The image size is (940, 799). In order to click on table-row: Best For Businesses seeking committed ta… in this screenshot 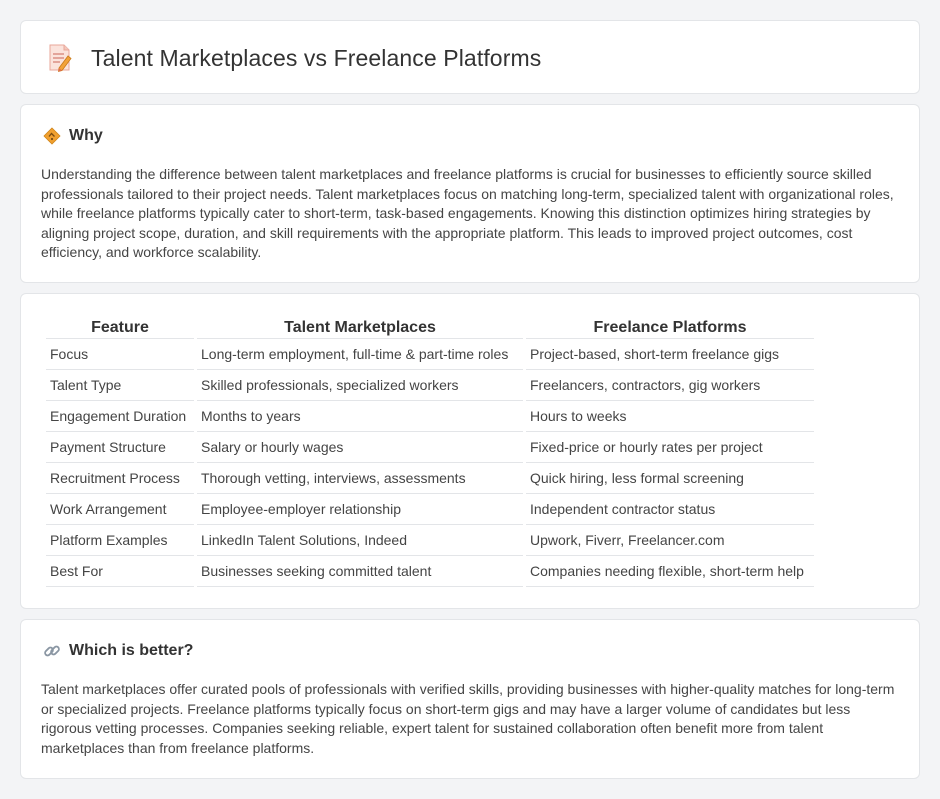, I will do `click(430, 571)`.